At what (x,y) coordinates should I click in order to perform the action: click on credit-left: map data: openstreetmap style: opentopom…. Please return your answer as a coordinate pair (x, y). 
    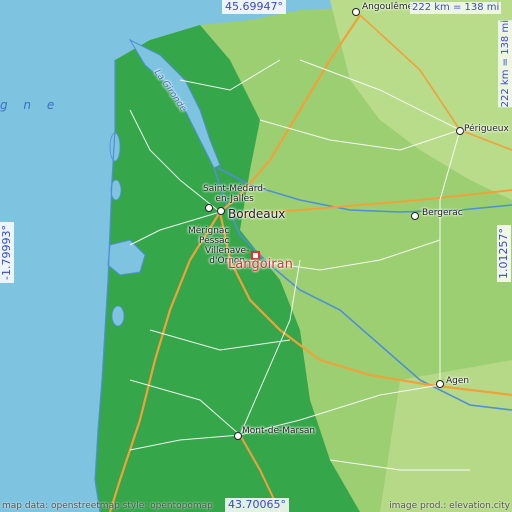
    Looking at the image, I should click on (107, 506).